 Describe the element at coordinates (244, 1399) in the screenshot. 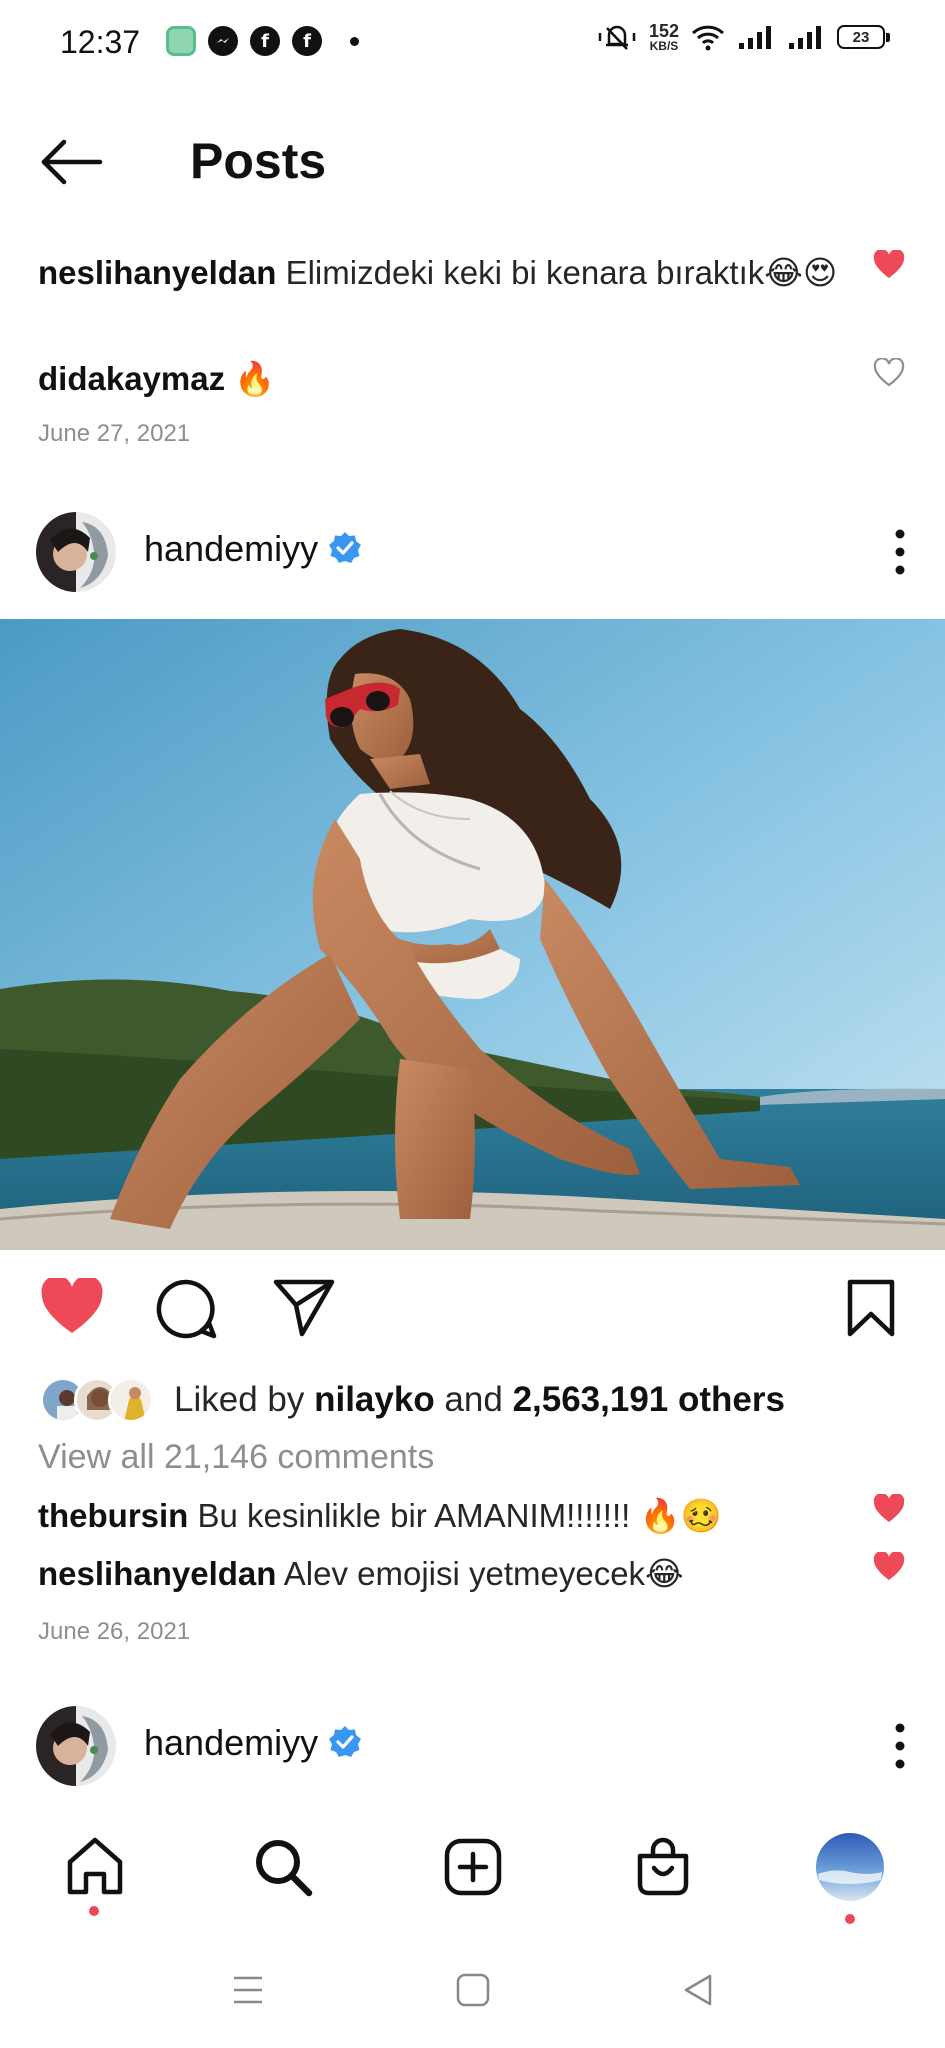

I see `likes-prefix: Liked by` at that location.